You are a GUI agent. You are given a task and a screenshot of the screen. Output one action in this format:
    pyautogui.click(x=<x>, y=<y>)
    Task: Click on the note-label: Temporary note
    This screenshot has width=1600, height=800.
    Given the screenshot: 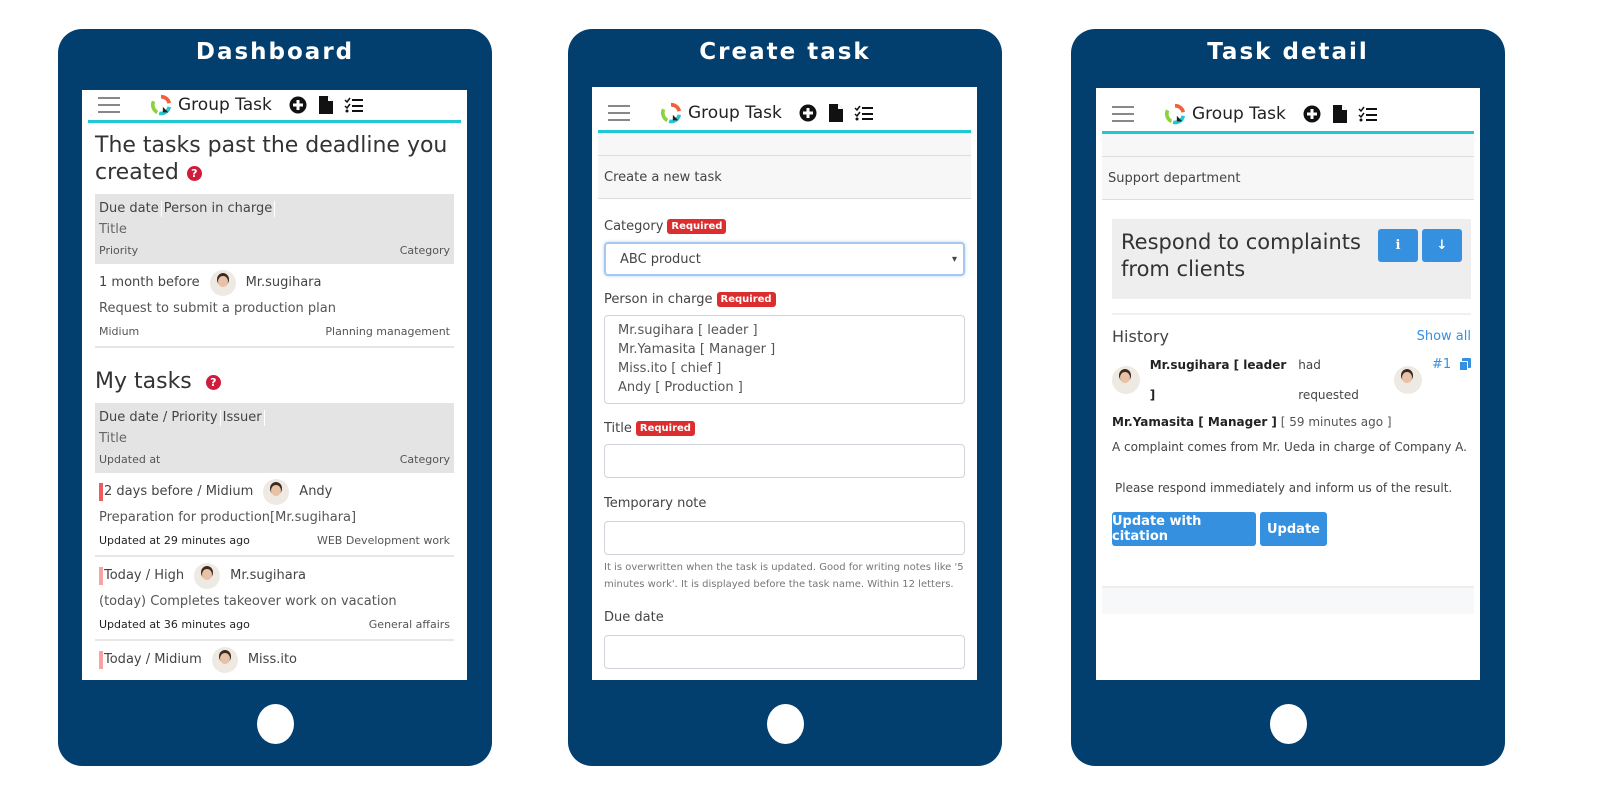 What is the action you would take?
    pyautogui.click(x=655, y=503)
    